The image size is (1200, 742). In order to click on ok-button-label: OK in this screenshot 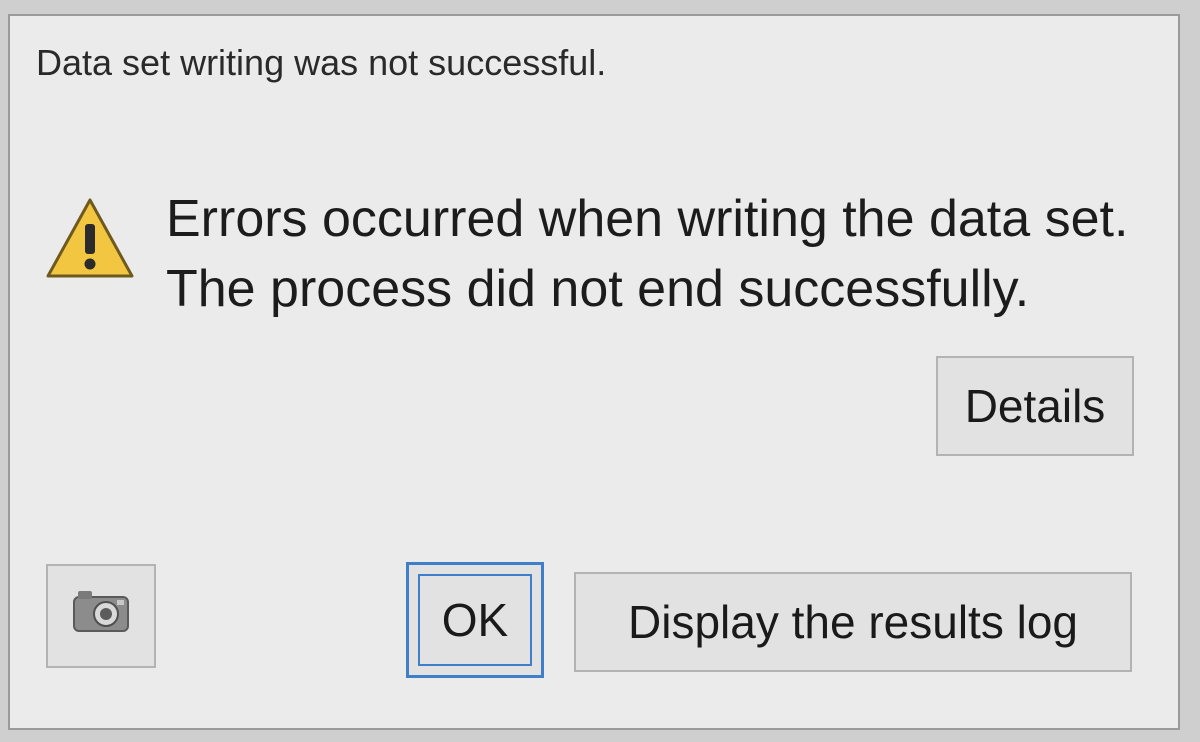, I will do `click(475, 620)`.